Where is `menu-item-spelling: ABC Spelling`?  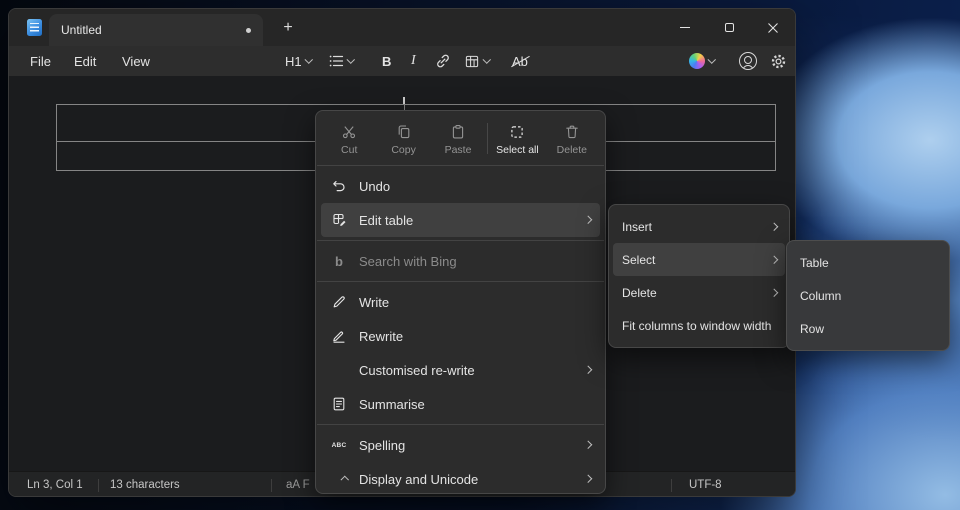 menu-item-spelling: ABC Spelling is located at coordinates (460, 445).